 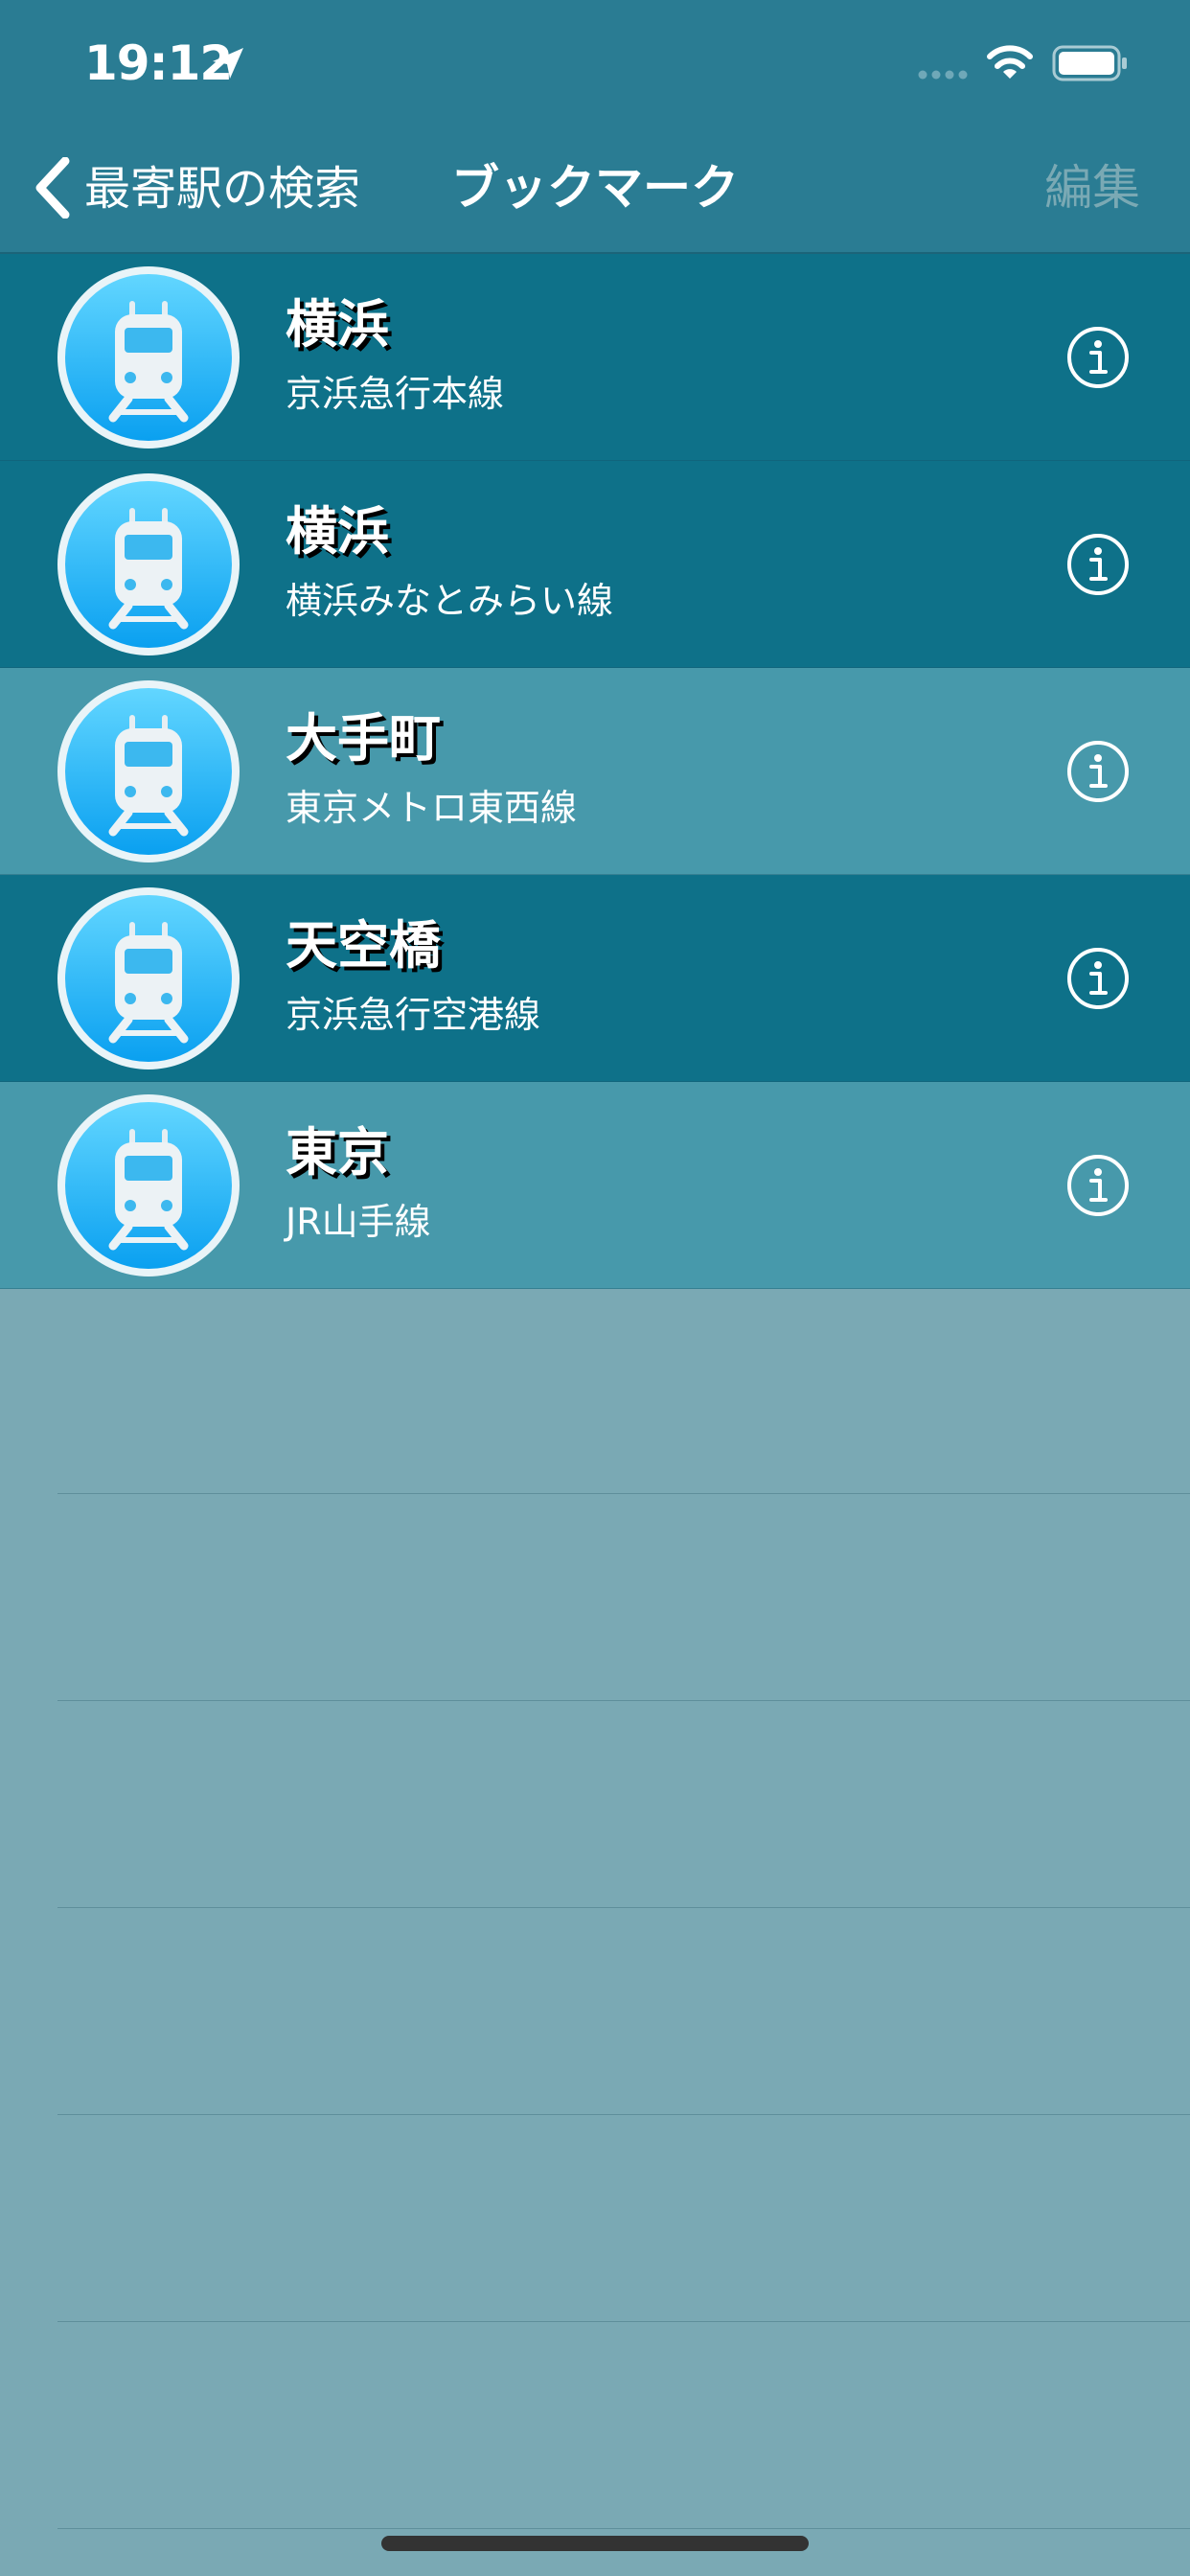 What do you see at coordinates (595, 2543) in the screenshot?
I see `home-indicator` at bounding box center [595, 2543].